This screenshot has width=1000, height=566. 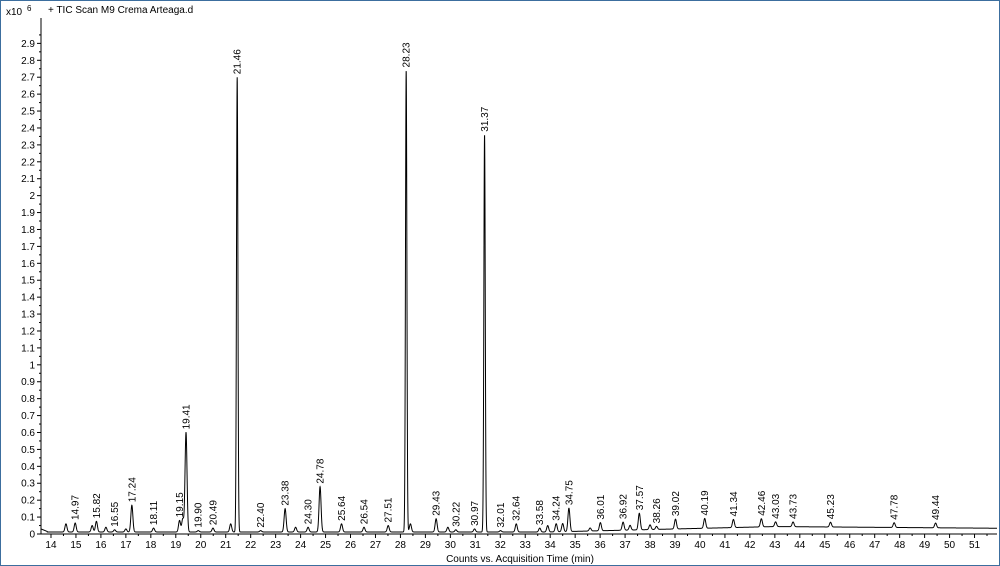 What do you see at coordinates (151, 545) in the screenshot?
I see `x-tick-label: 18` at bounding box center [151, 545].